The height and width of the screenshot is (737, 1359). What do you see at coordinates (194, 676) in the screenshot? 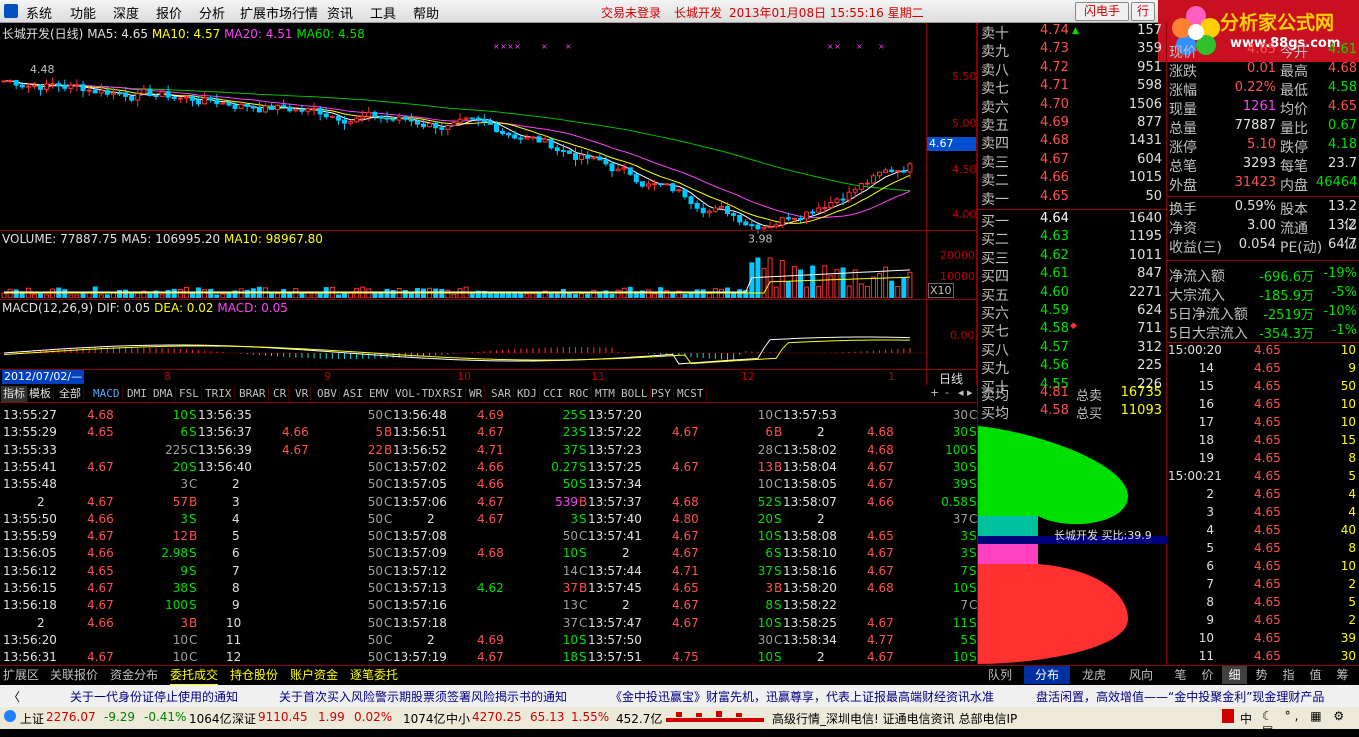
I see `bottom-tab: 委托成交` at bounding box center [194, 676].